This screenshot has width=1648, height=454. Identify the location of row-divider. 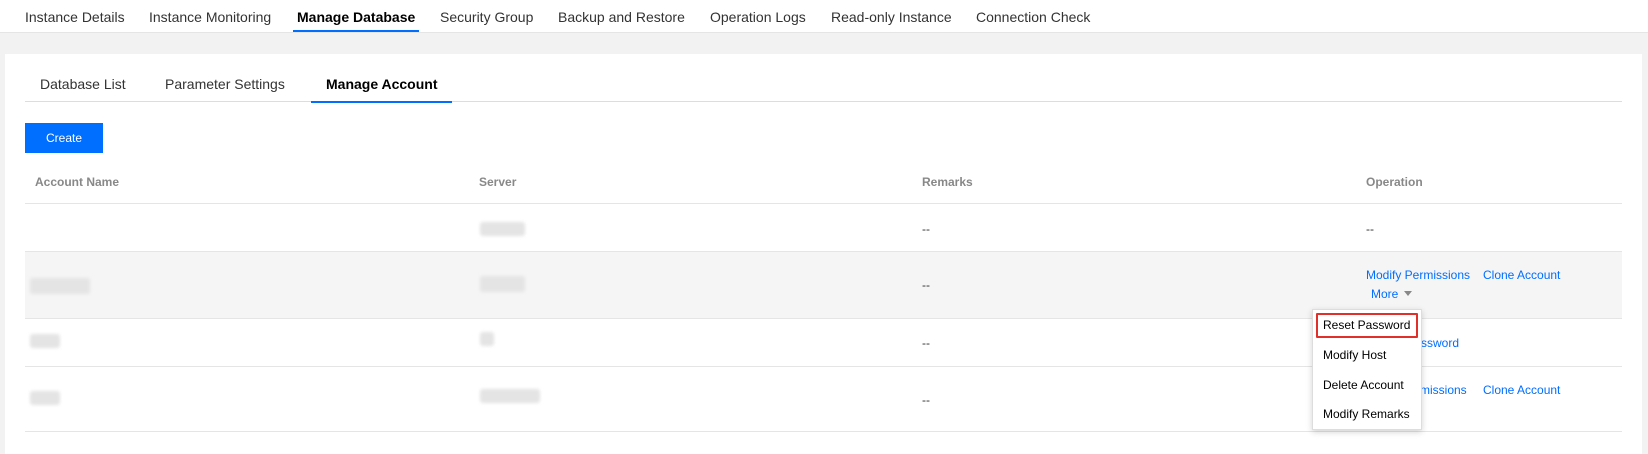
(823, 431).